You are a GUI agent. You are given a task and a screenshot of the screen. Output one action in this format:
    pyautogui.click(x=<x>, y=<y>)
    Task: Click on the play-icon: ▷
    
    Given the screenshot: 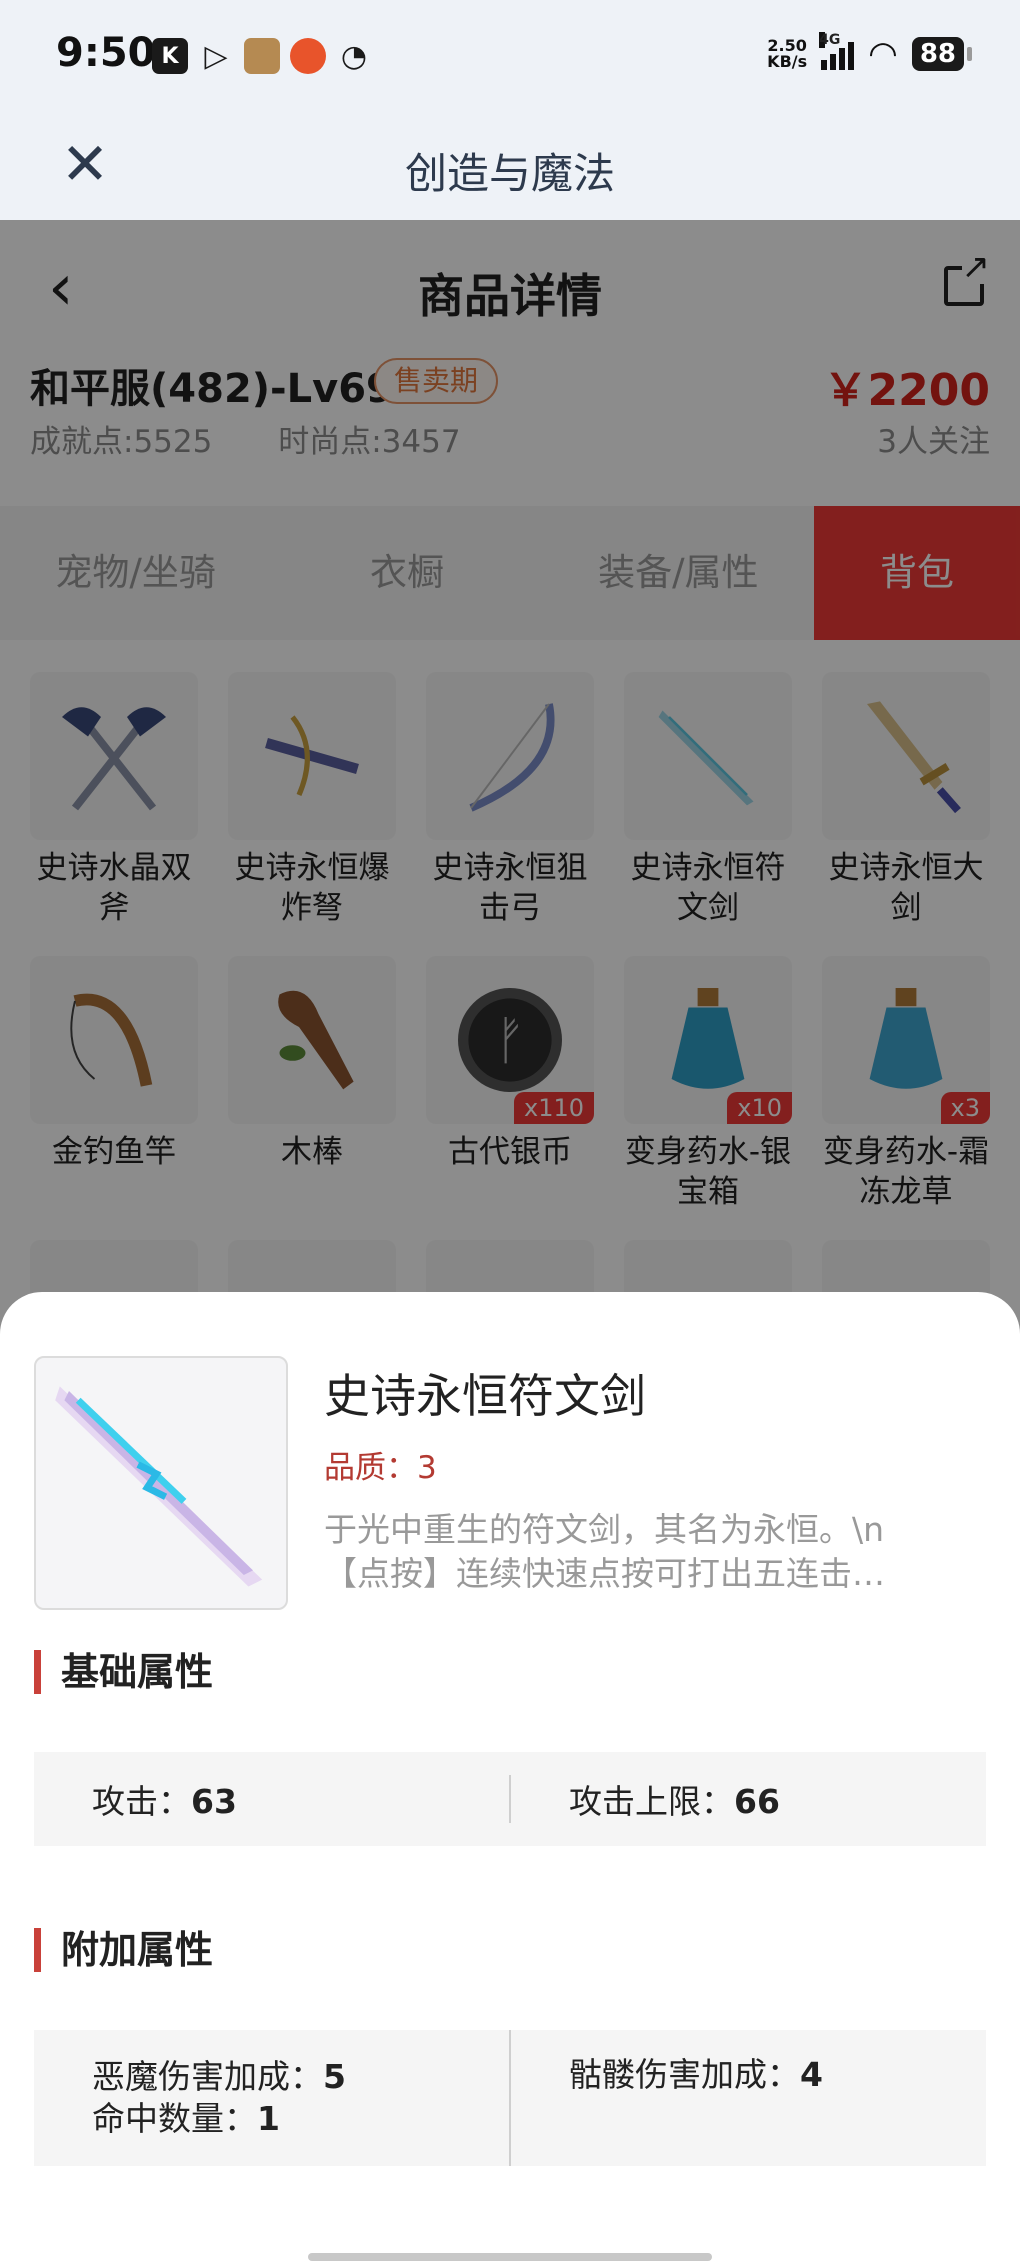 What is the action you would take?
    pyautogui.click(x=216, y=56)
    